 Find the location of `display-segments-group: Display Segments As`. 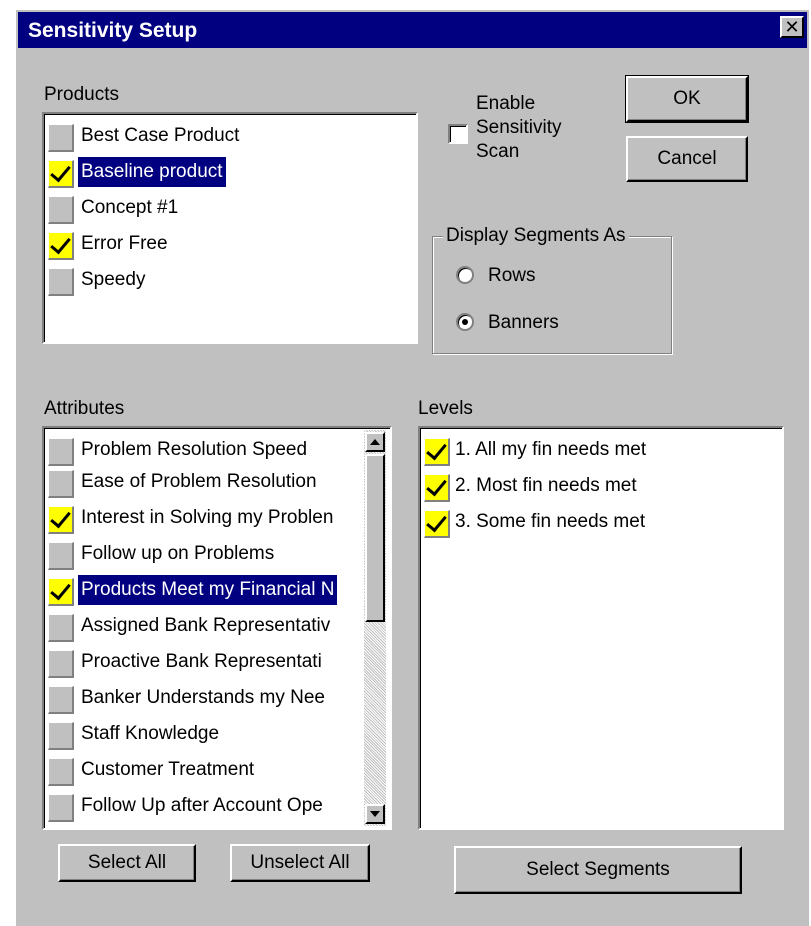

display-segments-group: Display Segments As is located at coordinates (552, 289).